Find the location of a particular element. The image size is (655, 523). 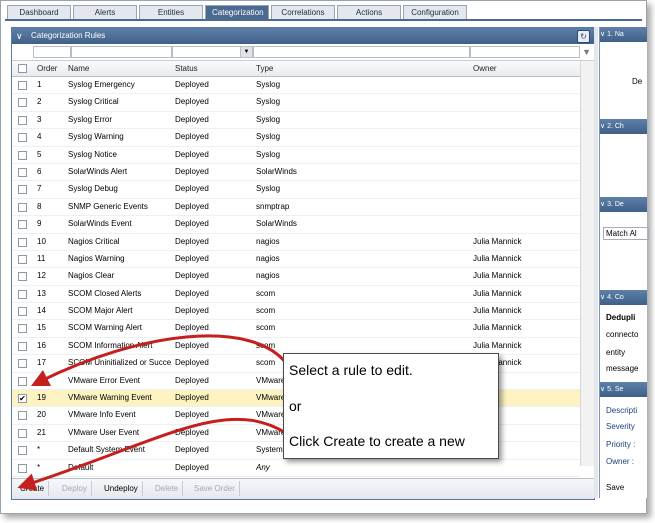

callout-line-2: or is located at coordinates (295, 406).